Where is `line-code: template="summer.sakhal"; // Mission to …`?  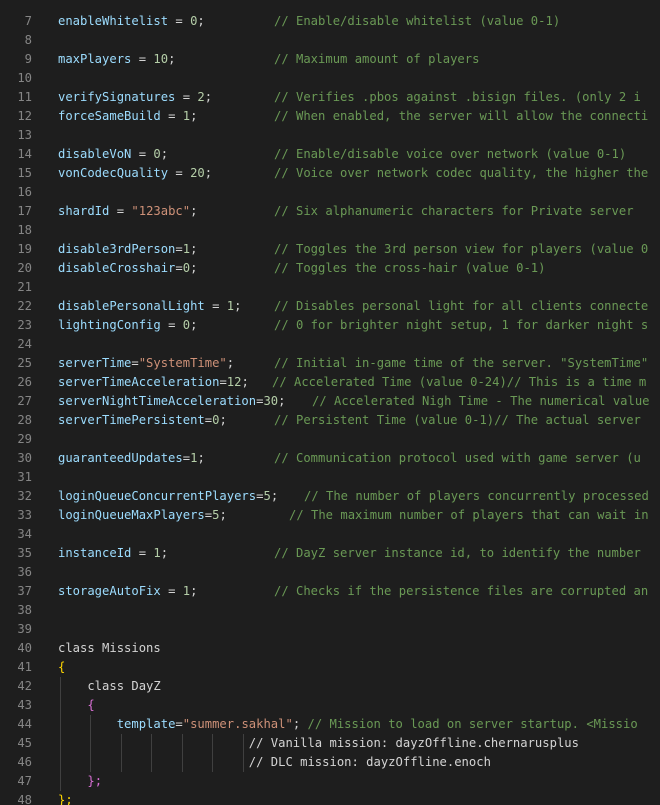 line-code: template="summer.sakhal"; // Mission to … is located at coordinates (348, 724).